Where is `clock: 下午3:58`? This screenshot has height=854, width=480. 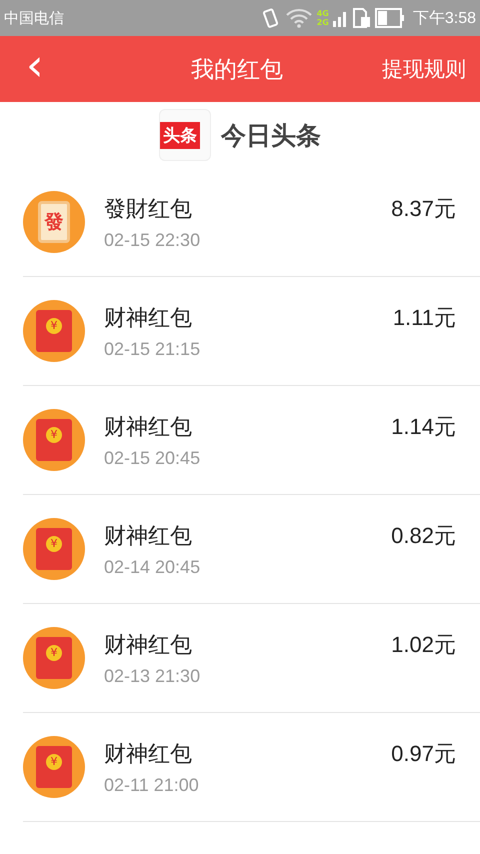
clock: 下午3:58 is located at coordinates (444, 18).